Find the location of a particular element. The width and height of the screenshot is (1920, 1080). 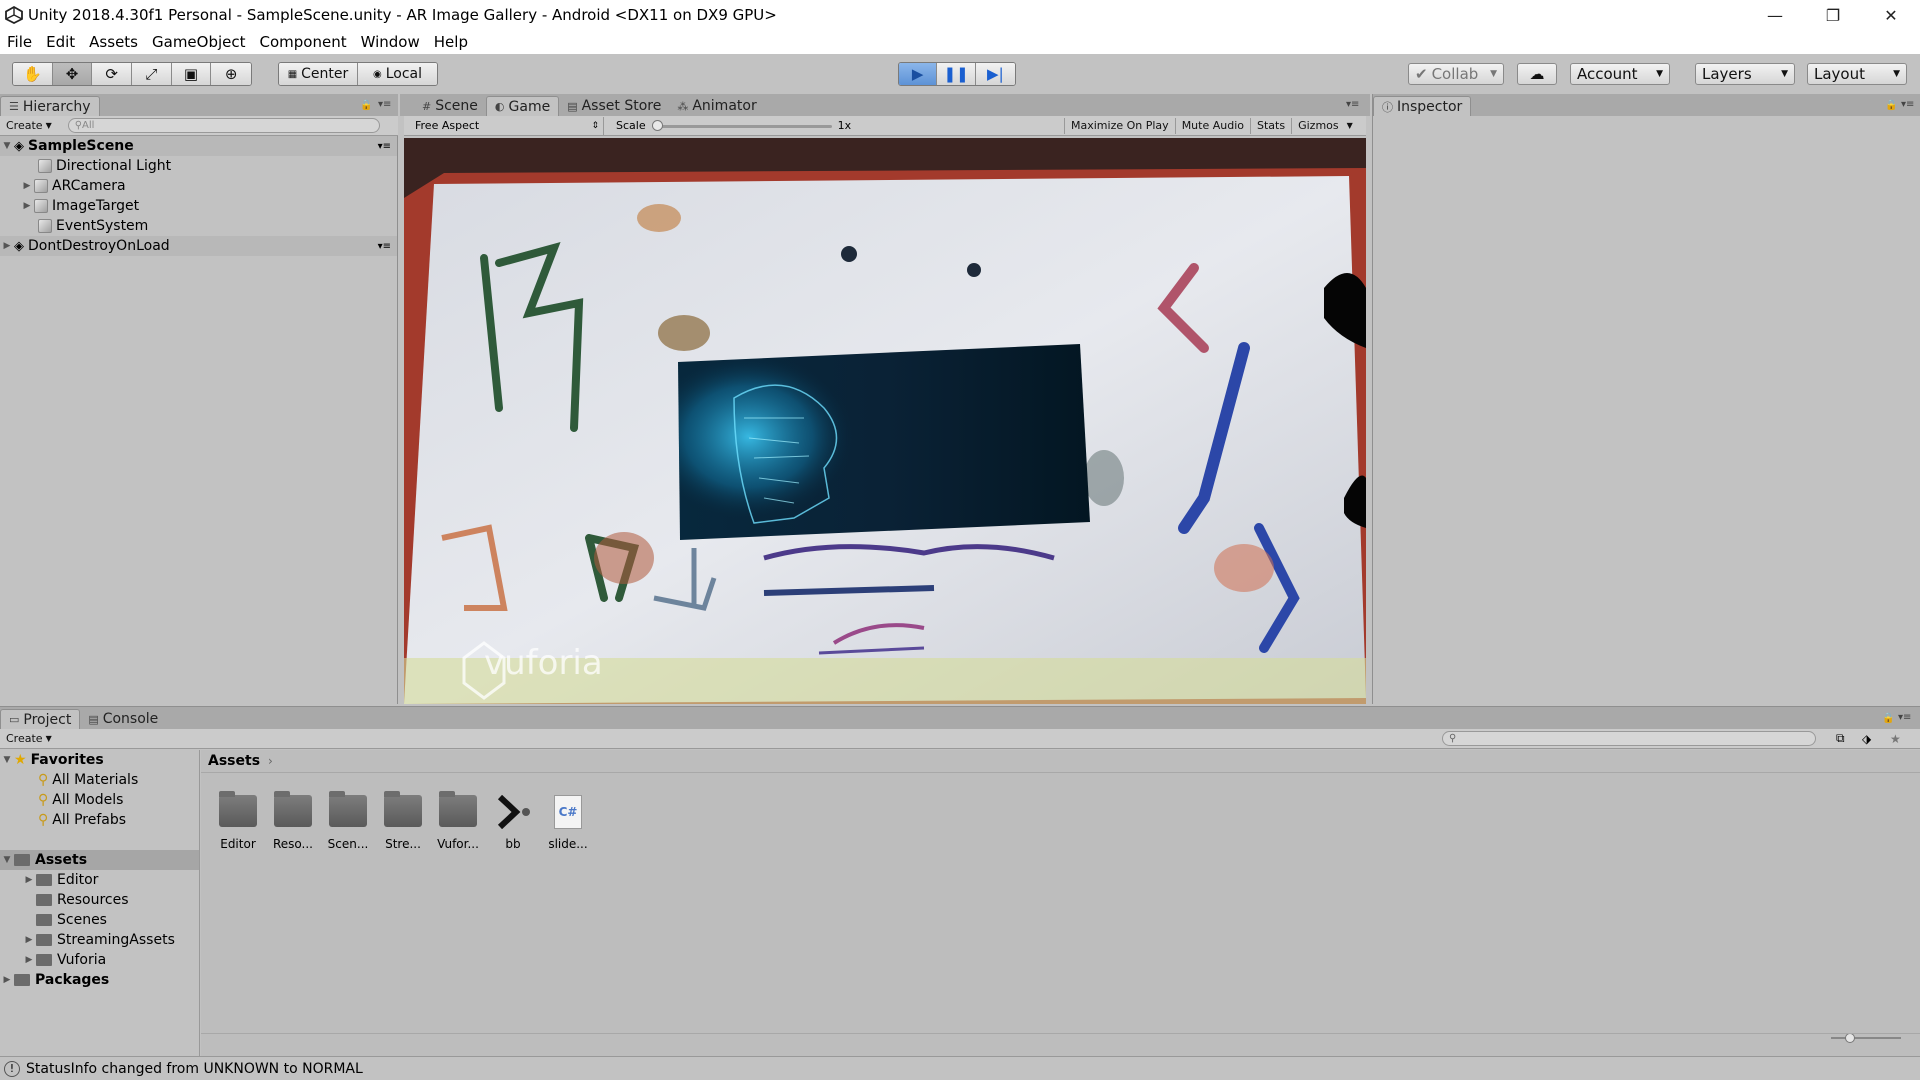

info-icon: ⓘ is located at coordinates (1387, 107).